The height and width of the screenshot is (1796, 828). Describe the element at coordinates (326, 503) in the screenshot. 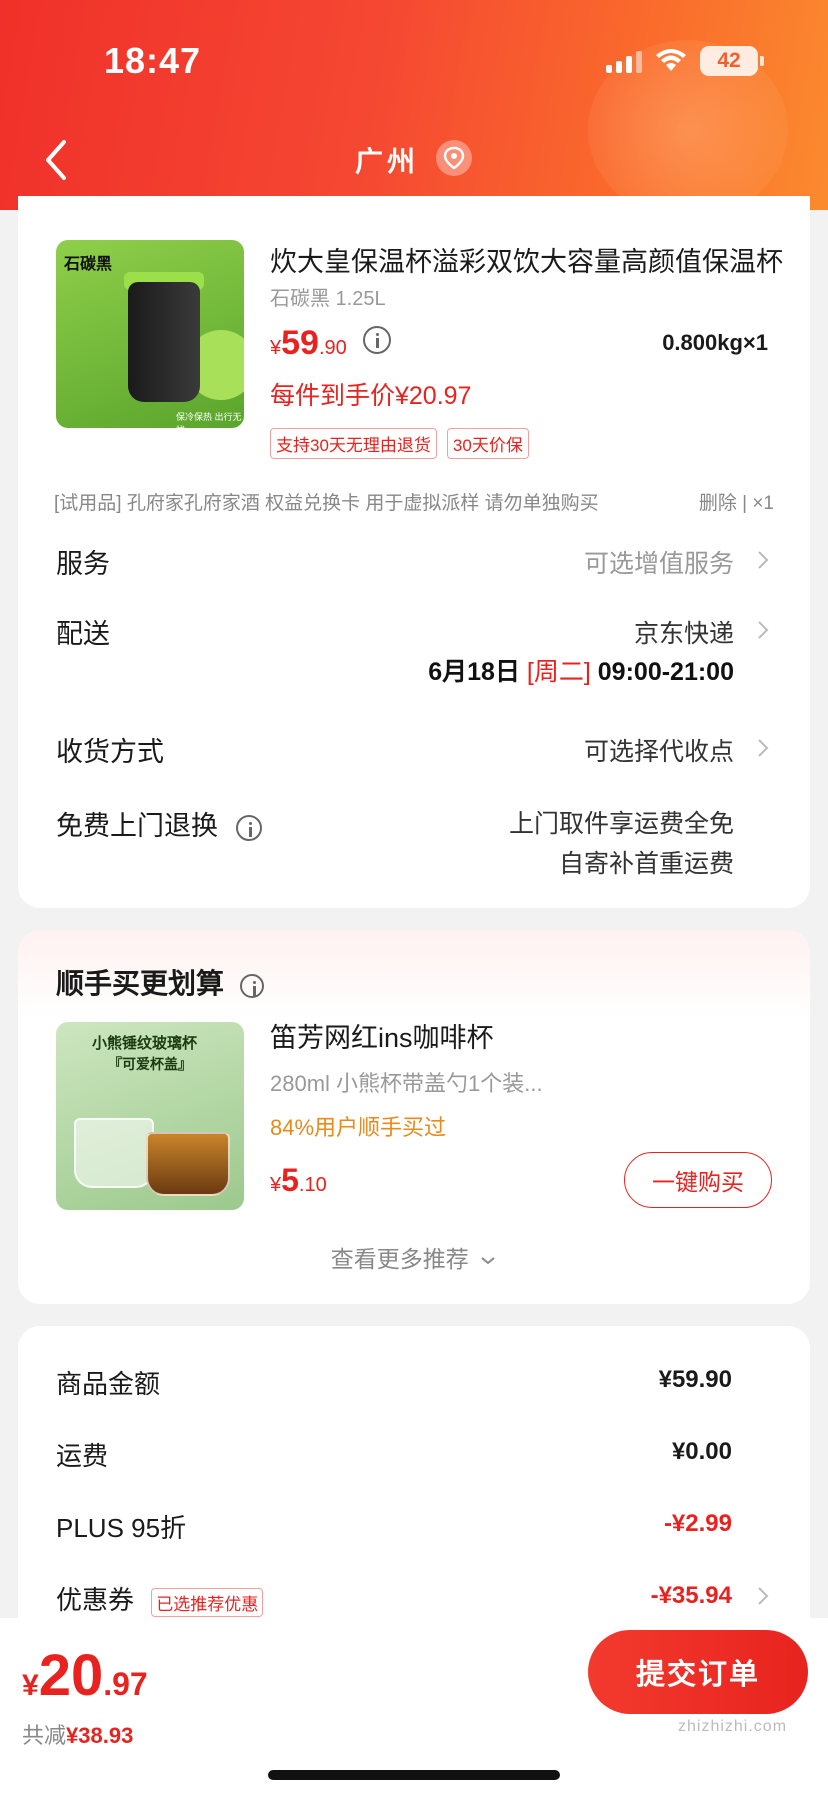

I see `gift-text: [试用品] 孔府家孔府家酒 权益兑换卡 用于虚拟派样 请勿单独购买` at that location.